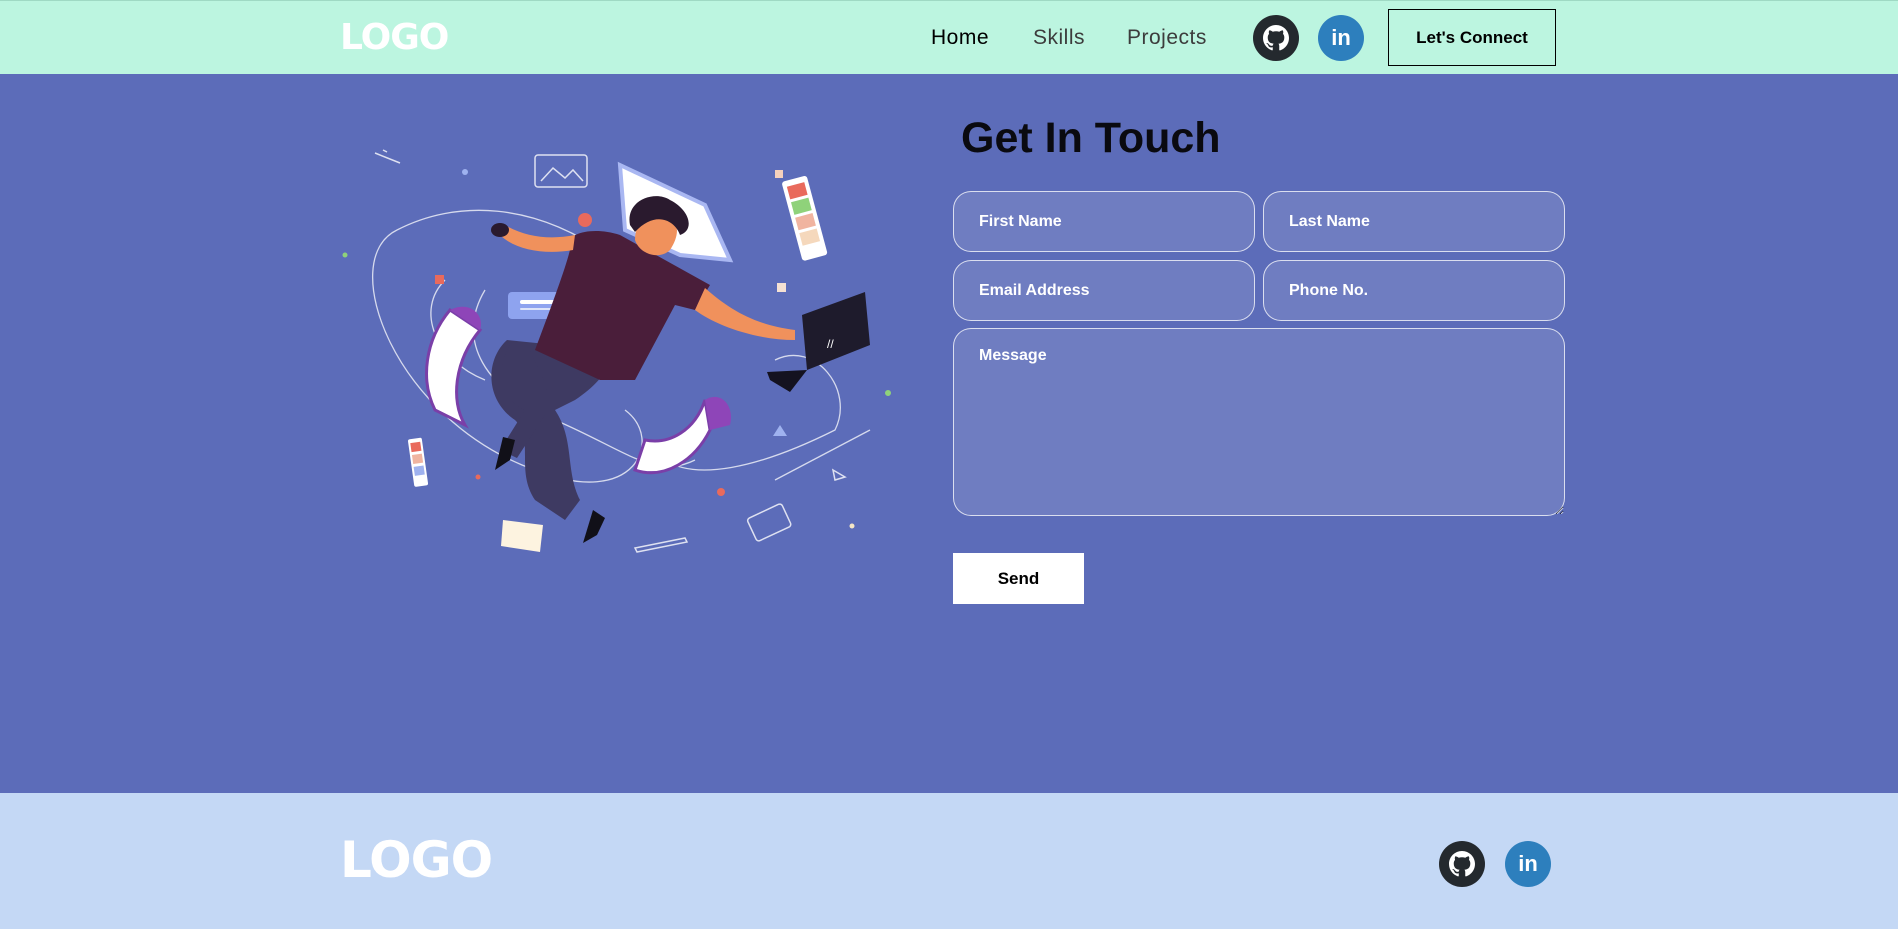 The width and height of the screenshot is (1898, 929). I want to click on footer-linkedin-button: in, so click(1528, 864).